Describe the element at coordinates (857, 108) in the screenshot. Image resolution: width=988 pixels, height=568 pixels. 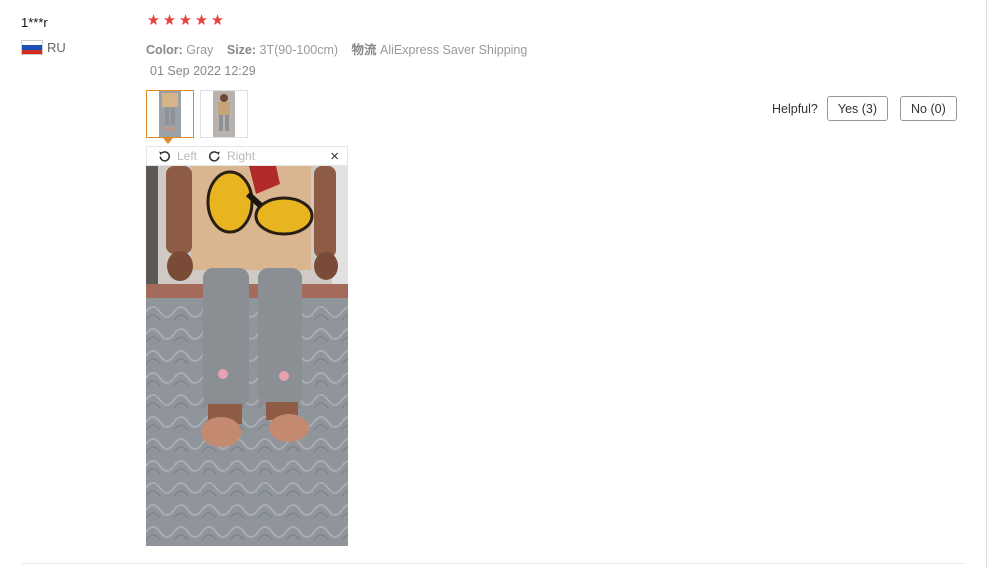
I see `helpful-yes-button: Yes (3)` at that location.